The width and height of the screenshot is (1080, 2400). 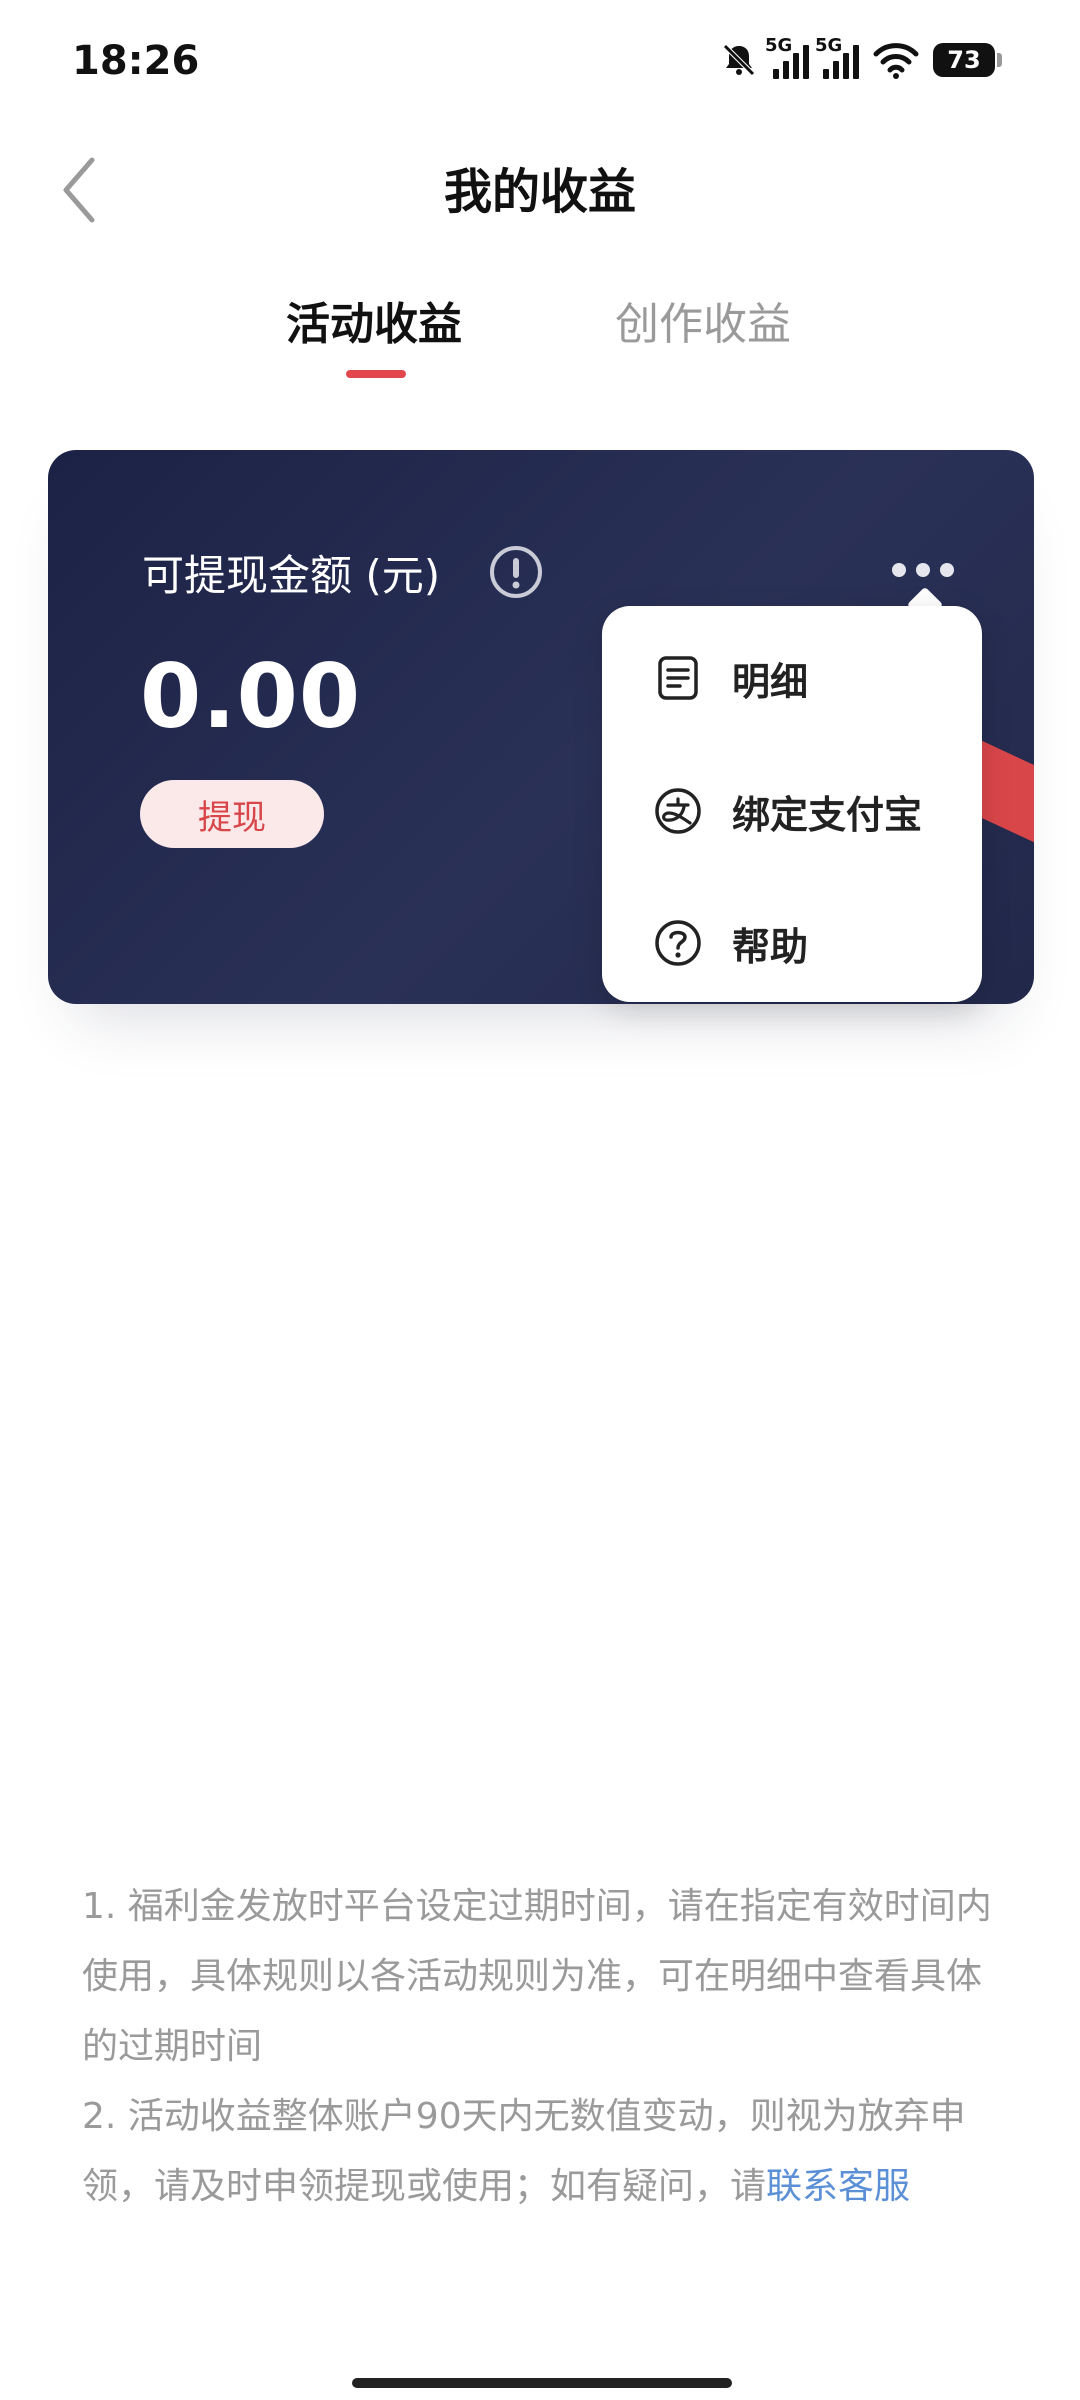 I want to click on menu-item-label: 帮助, so click(x=770, y=946).